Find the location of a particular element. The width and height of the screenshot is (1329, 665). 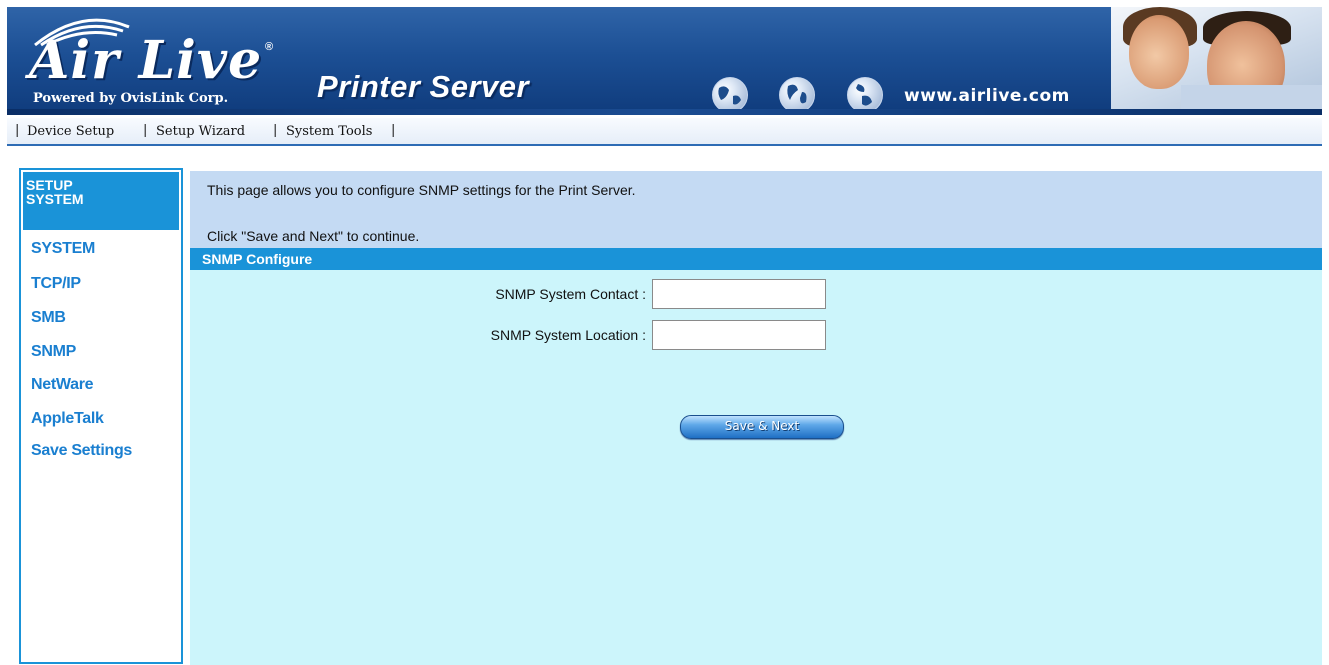

sidebar-heading: SETUP SYSTEM is located at coordinates (101, 201).